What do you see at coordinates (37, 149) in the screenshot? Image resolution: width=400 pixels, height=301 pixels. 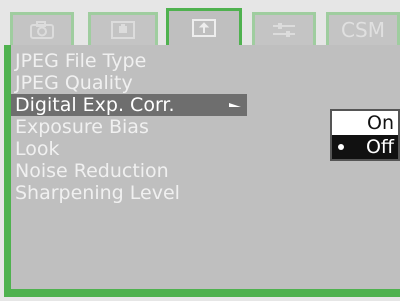 I see `menu-item-label: Look` at bounding box center [37, 149].